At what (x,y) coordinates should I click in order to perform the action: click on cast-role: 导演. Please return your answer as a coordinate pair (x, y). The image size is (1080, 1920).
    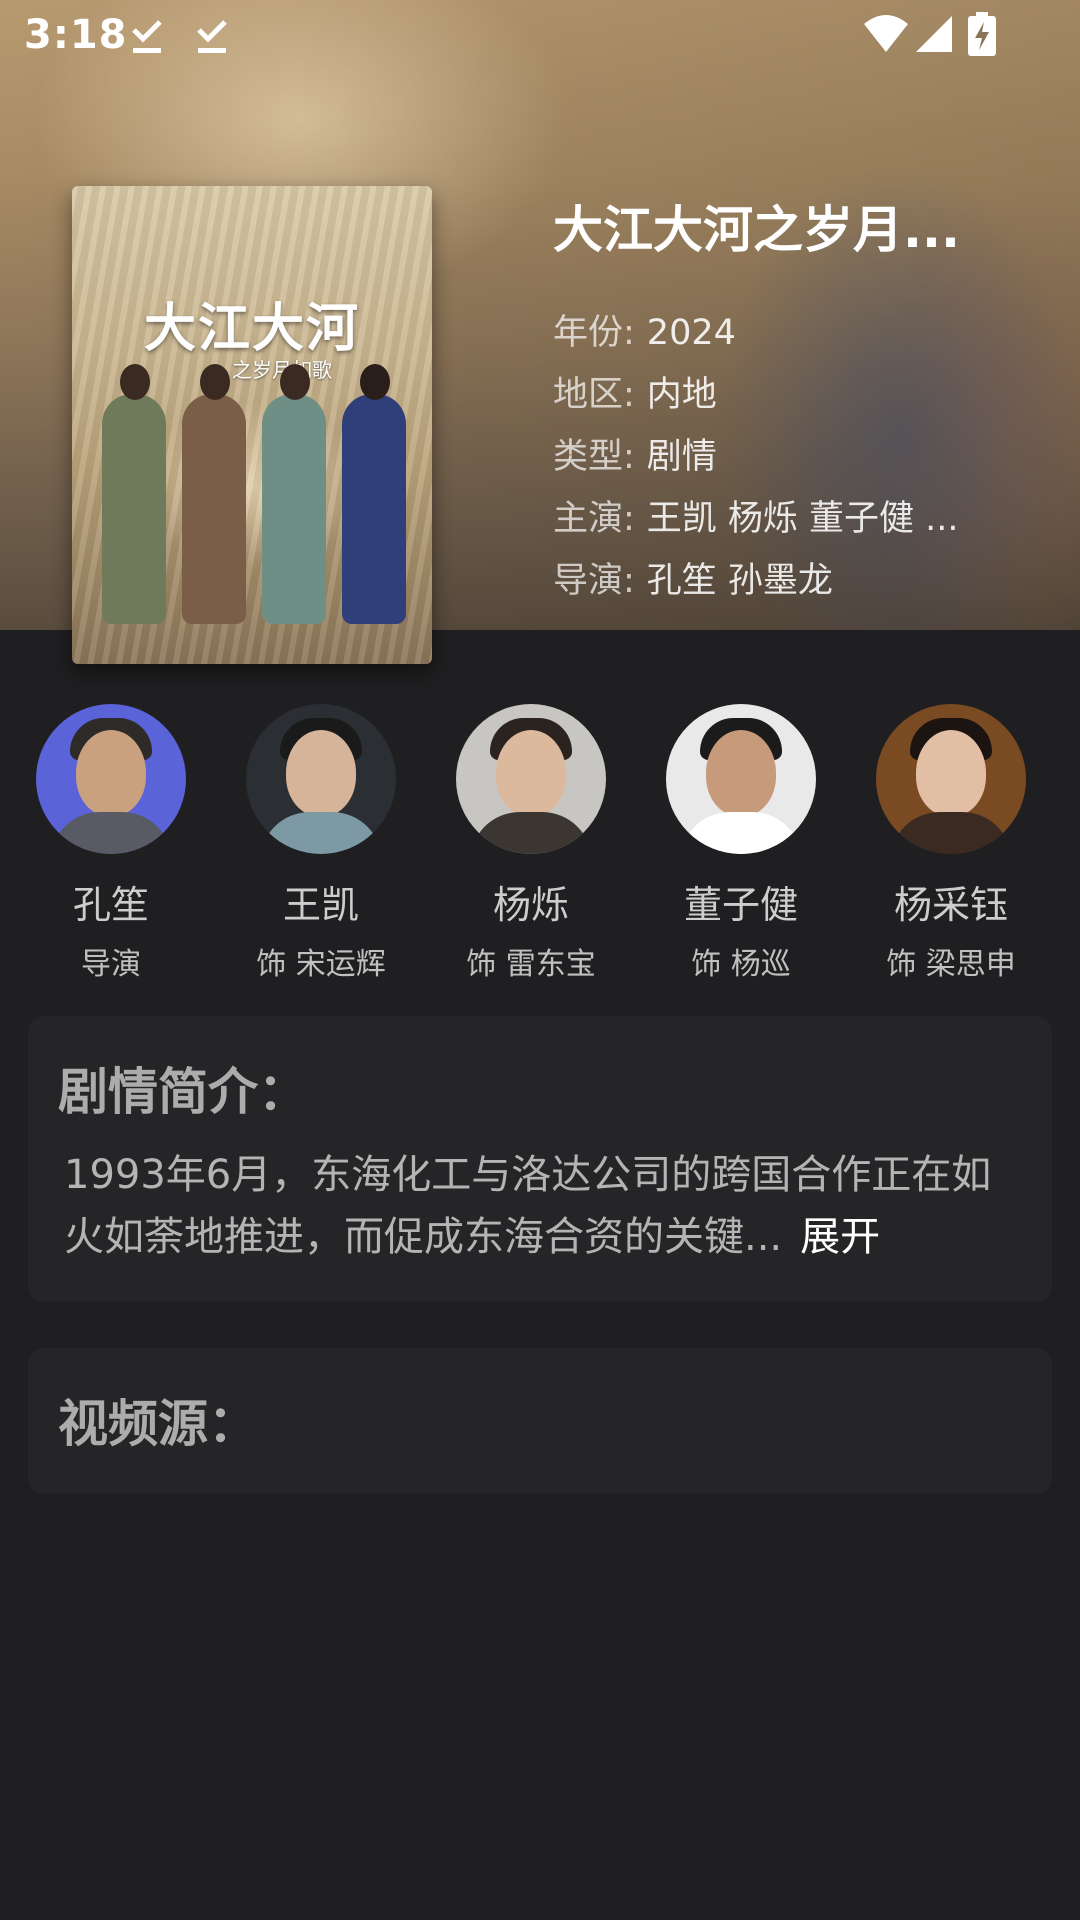
    Looking at the image, I should click on (111, 964).